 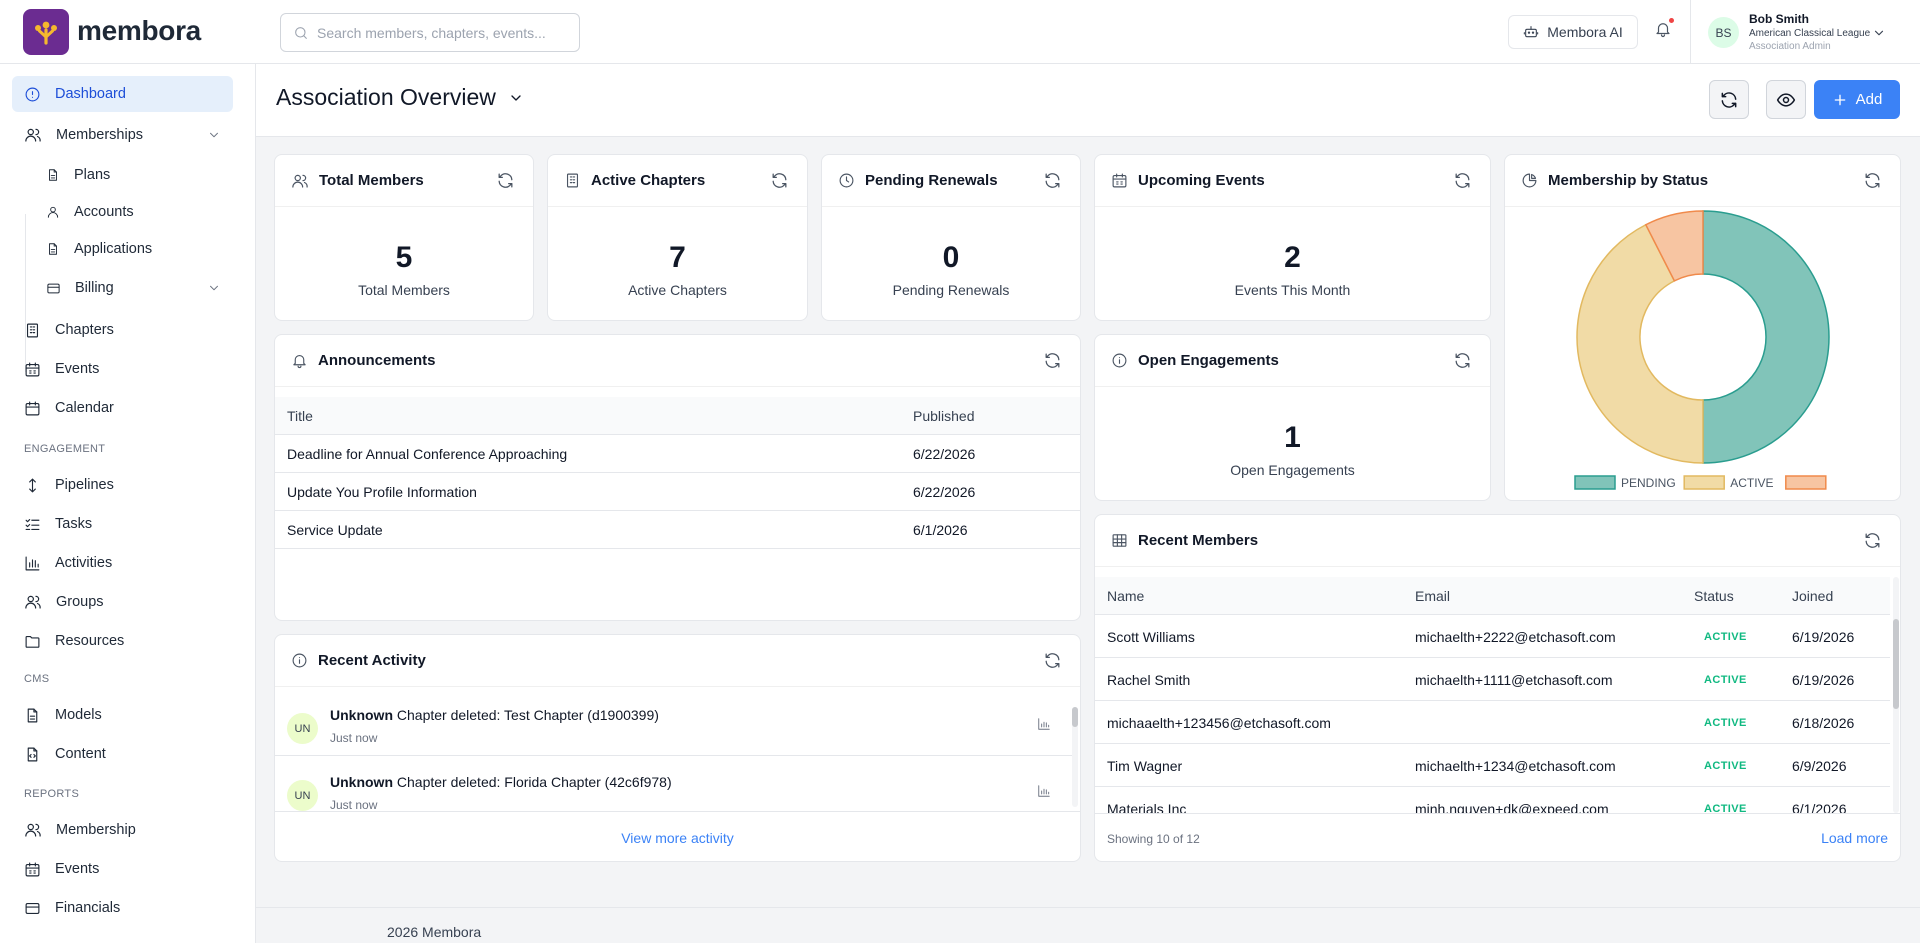 What do you see at coordinates (1723, 32) in the screenshot?
I see `user-avatar: BS` at bounding box center [1723, 32].